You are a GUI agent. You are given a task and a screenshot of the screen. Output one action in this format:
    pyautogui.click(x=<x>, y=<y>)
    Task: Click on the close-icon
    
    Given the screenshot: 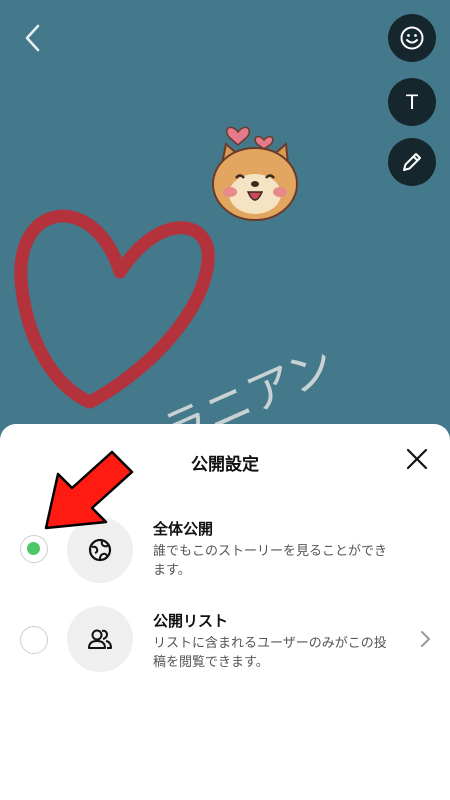 What is the action you would take?
    pyautogui.click(x=417, y=459)
    